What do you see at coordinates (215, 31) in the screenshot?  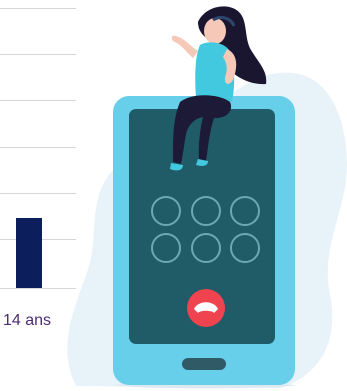 I see `woman-head-icon` at bounding box center [215, 31].